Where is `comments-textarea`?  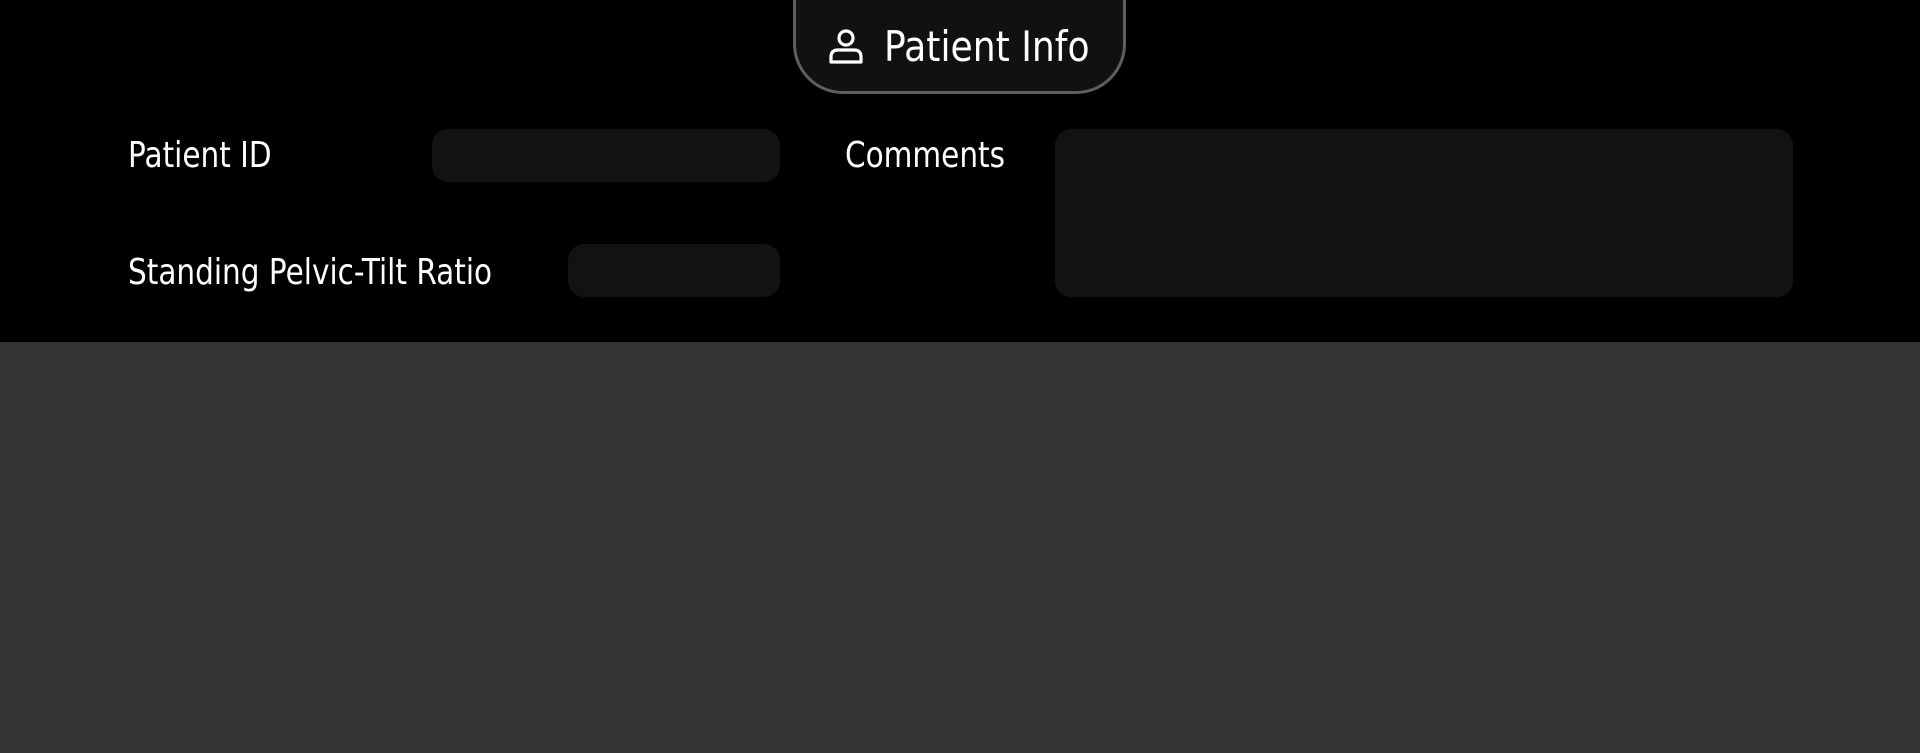
comments-textarea is located at coordinates (1424, 213).